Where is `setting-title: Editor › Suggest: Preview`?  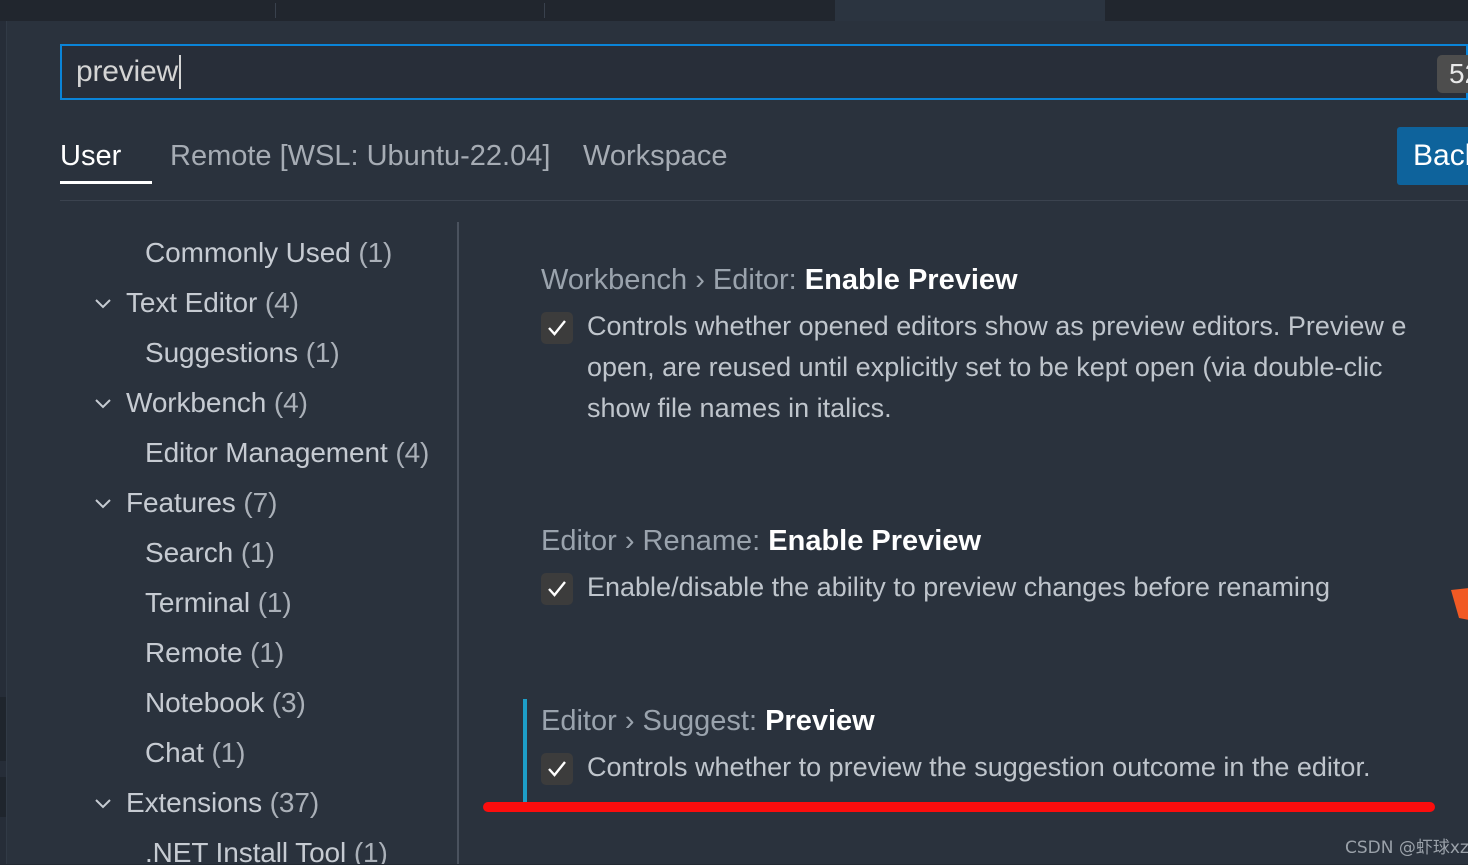 setting-title: Editor › Suggest: Preview is located at coordinates (1004, 721).